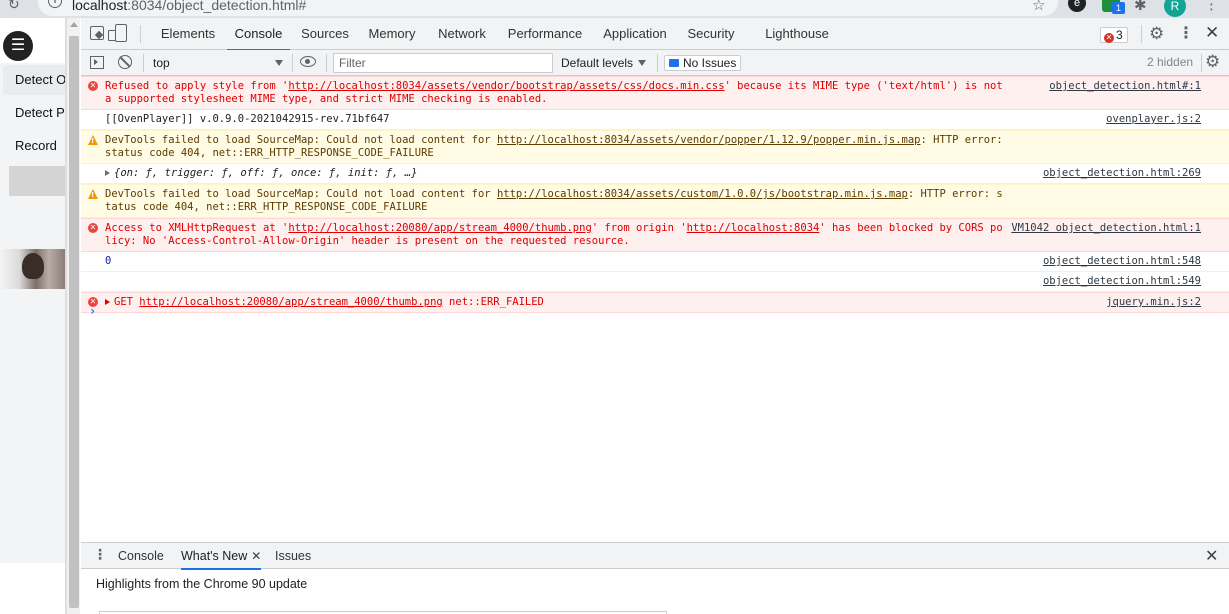 This screenshot has height=614, width=1229. What do you see at coordinates (18, 46) in the screenshot?
I see `hamburger-menu-button: ☰` at bounding box center [18, 46].